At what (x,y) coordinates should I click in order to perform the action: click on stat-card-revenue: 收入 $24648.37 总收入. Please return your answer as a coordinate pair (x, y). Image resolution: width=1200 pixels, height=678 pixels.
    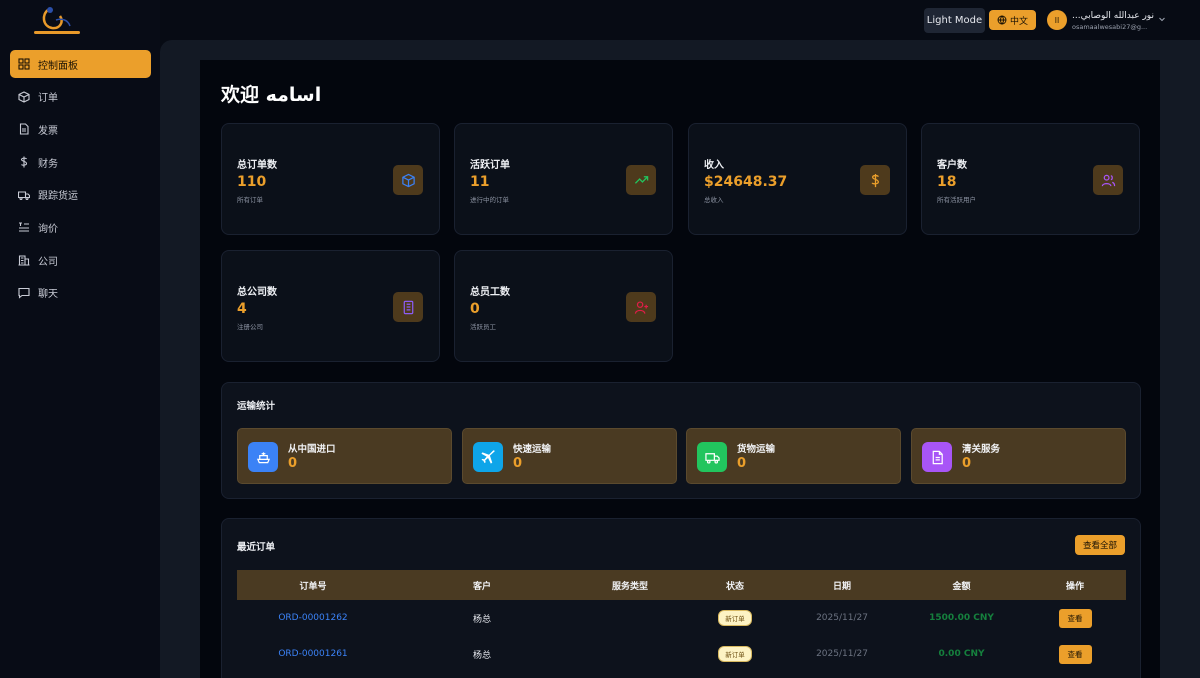
    Looking at the image, I should click on (797, 179).